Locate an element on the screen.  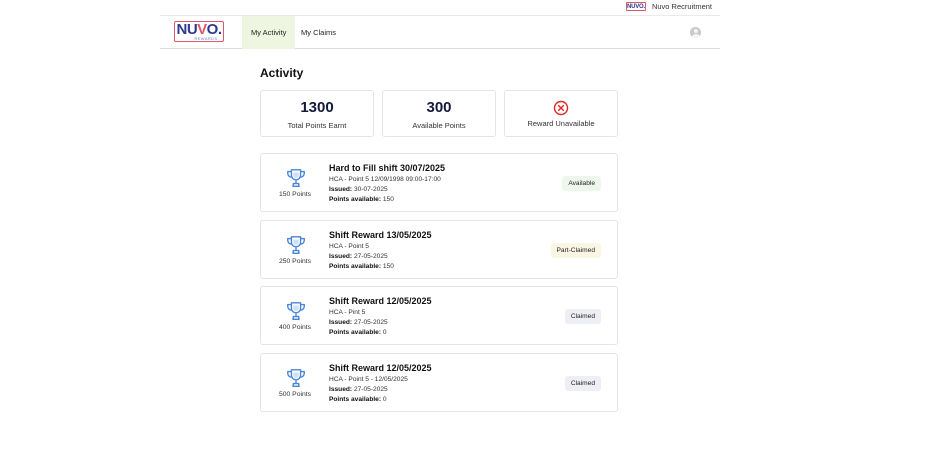
x-circle-icon is located at coordinates (561, 108).